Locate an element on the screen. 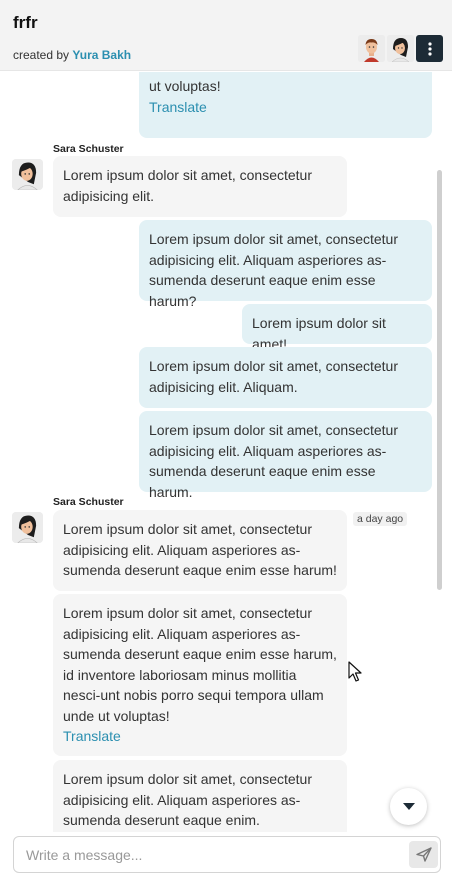 The width and height of the screenshot is (452, 886). more-vertical-icon is located at coordinates (429, 48).